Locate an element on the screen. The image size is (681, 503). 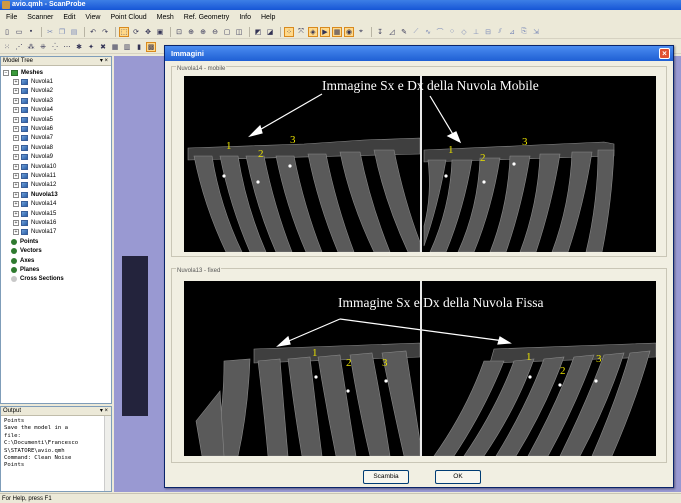
output-scrollbar is located at coordinates (107, 453).